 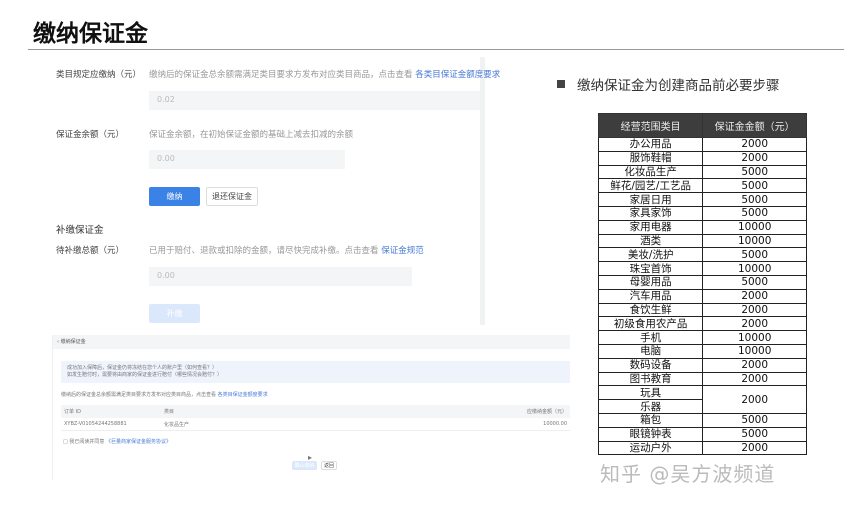 I want to click on table-row: 汽车用品 2000, so click(x=702, y=296).